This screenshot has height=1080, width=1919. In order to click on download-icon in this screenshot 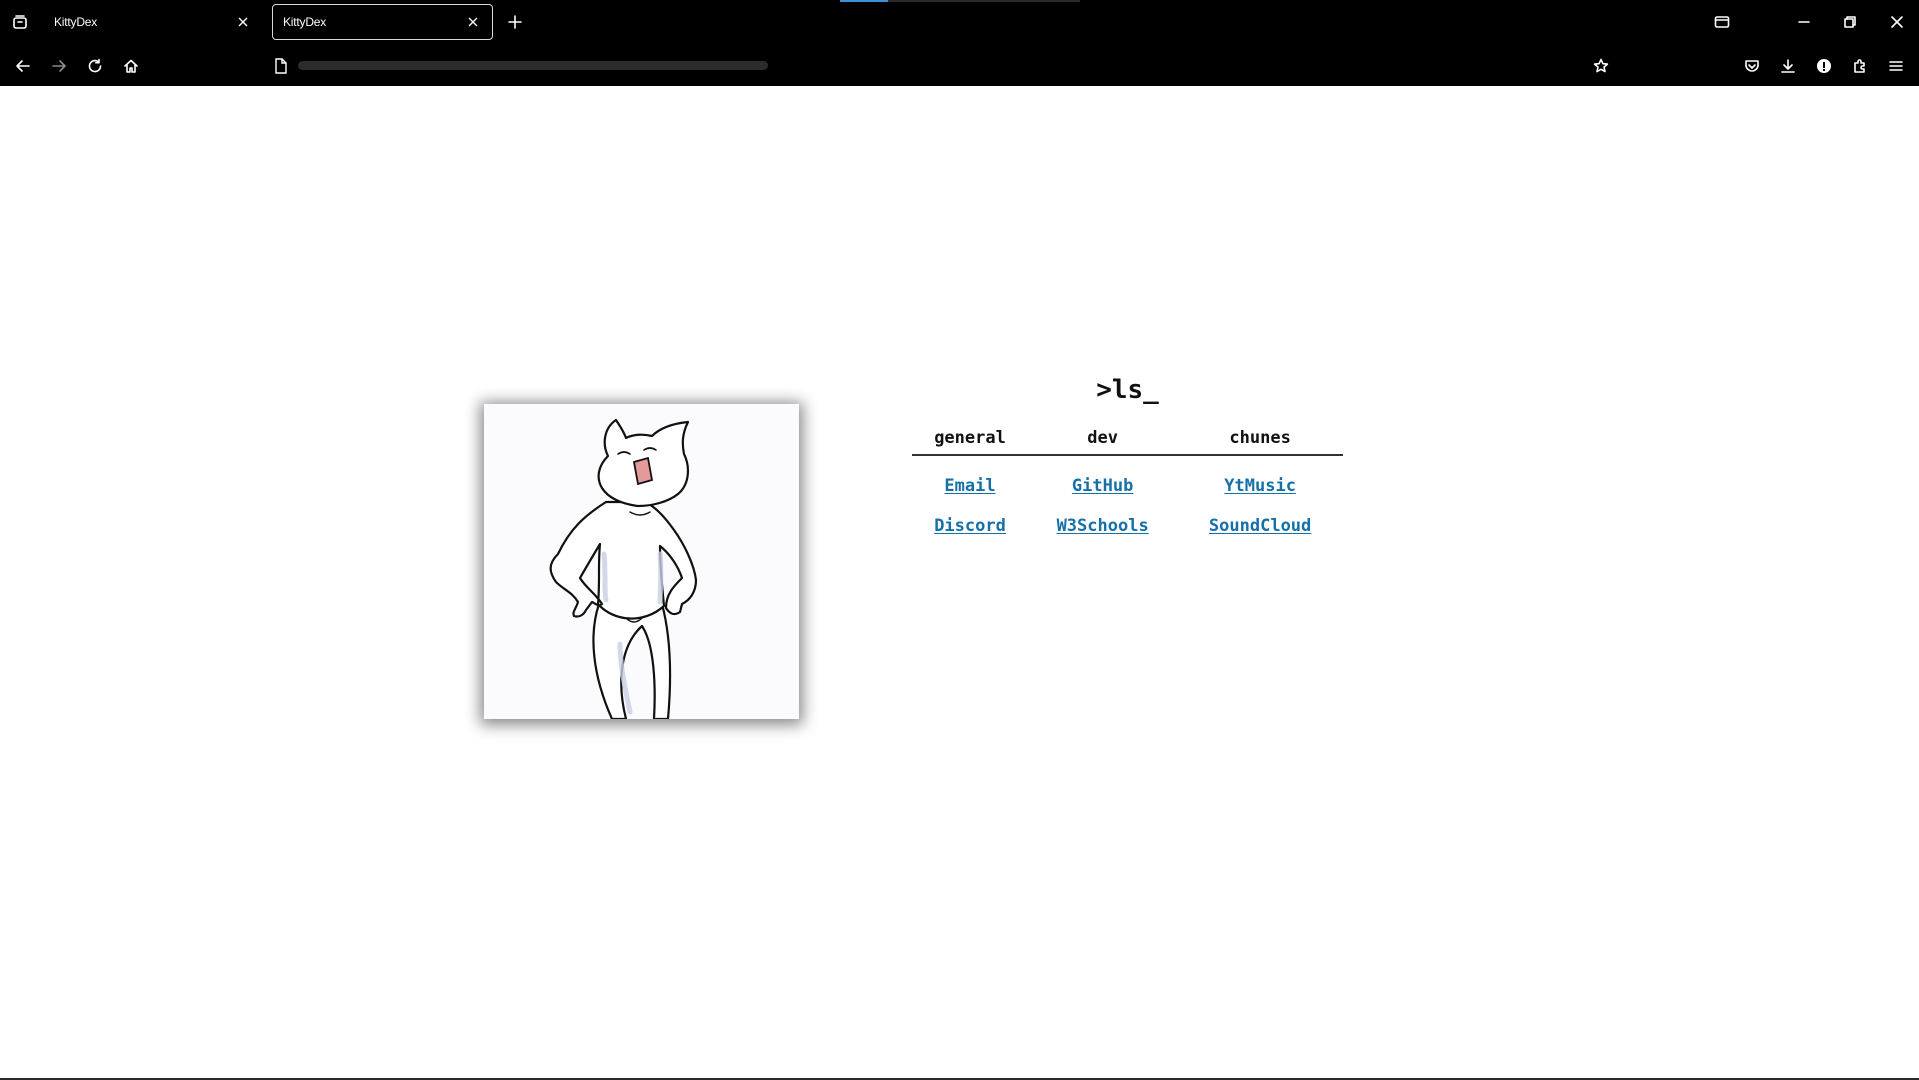, I will do `click(1788, 66)`.